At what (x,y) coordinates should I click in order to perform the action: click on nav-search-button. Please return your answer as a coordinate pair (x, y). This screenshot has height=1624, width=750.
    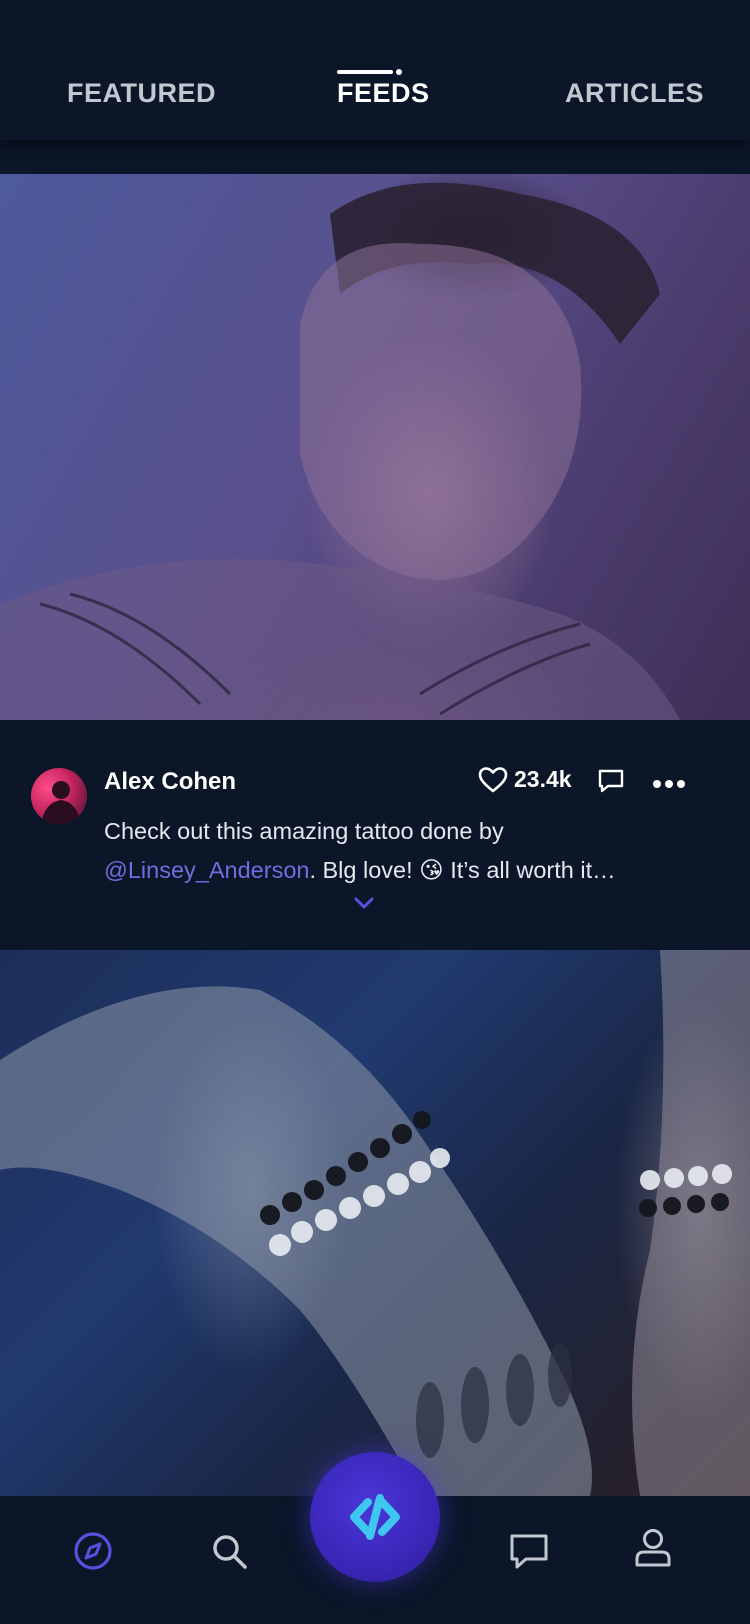
    Looking at the image, I should click on (230, 1554).